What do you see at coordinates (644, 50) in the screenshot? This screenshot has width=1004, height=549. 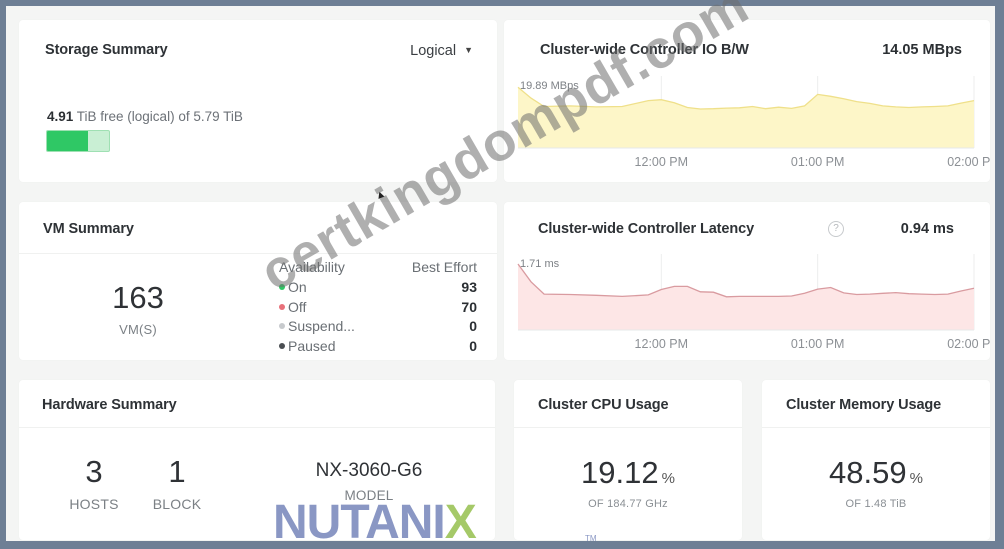 I see `io-bw-title: Cluster-wide Controller IO B/W` at bounding box center [644, 50].